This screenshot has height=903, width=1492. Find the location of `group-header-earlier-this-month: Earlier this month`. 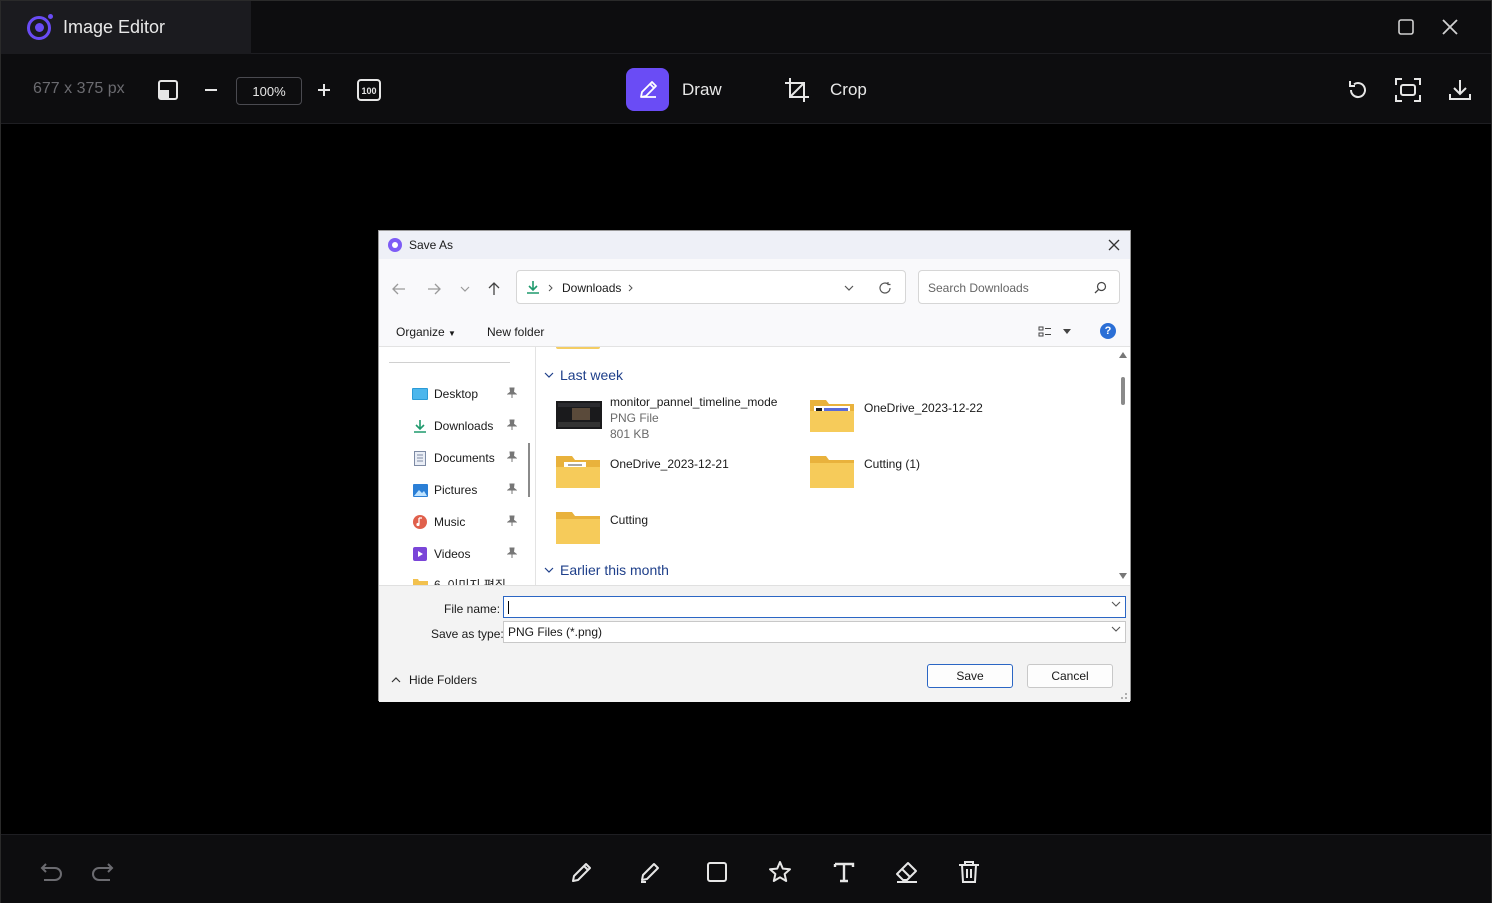

group-header-earlier-this-month: Earlier this month is located at coordinates (606, 570).